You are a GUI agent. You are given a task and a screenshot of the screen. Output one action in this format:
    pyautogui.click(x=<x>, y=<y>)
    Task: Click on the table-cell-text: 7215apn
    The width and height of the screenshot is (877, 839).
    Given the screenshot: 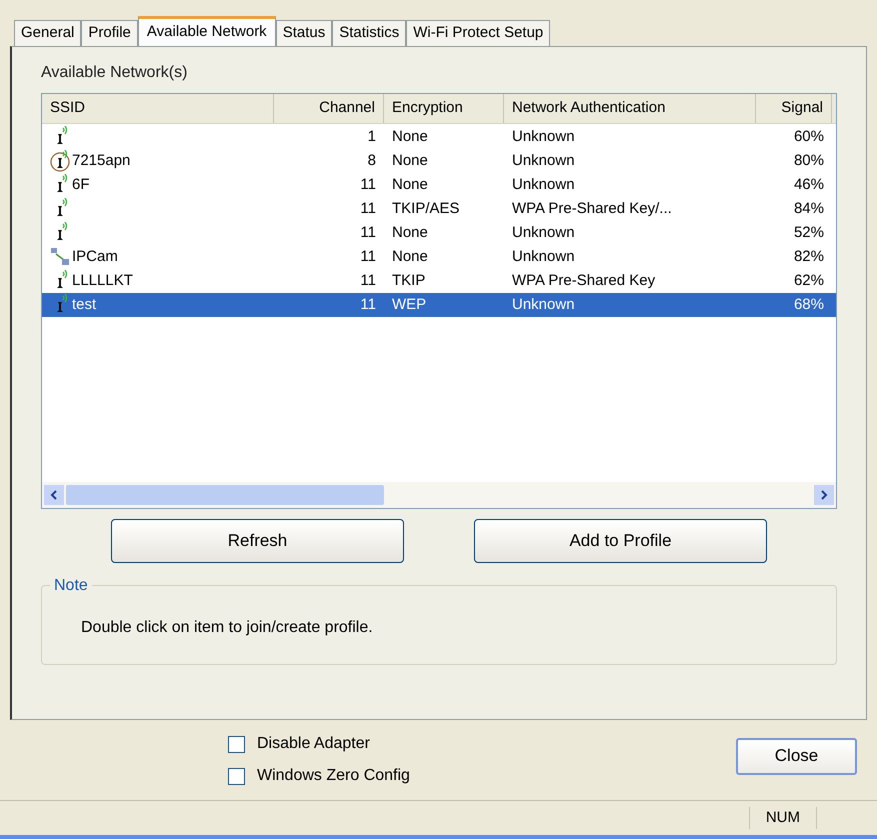 What is the action you would take?
    pyautogui.click(x=101, y=160)
    